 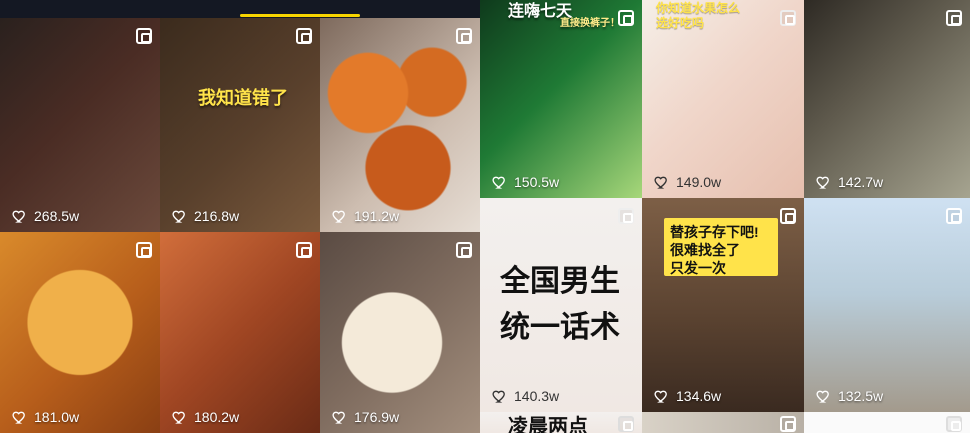 I want to click on video-tile: 142.7w, so click(x=887, y=99).